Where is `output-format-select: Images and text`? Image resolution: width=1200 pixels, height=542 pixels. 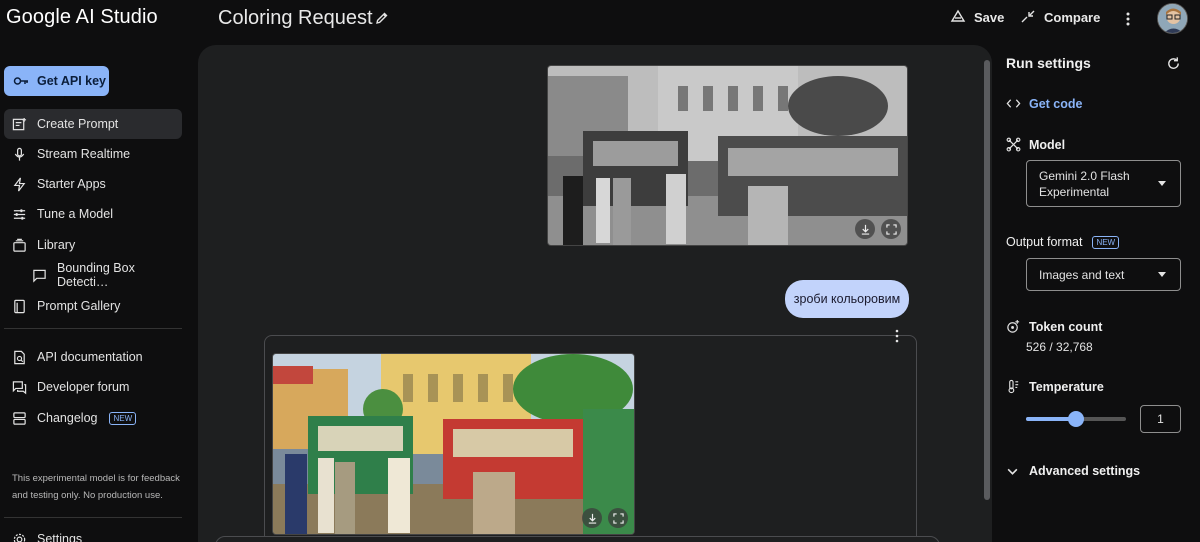 output-format-select: Images and text is located at coordinates (1103, 274).